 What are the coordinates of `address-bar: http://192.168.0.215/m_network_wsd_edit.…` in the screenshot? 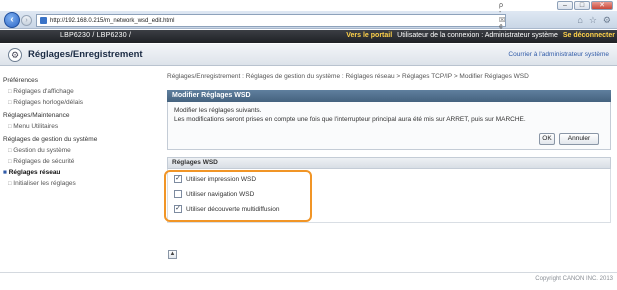 It's located at (271, 20).